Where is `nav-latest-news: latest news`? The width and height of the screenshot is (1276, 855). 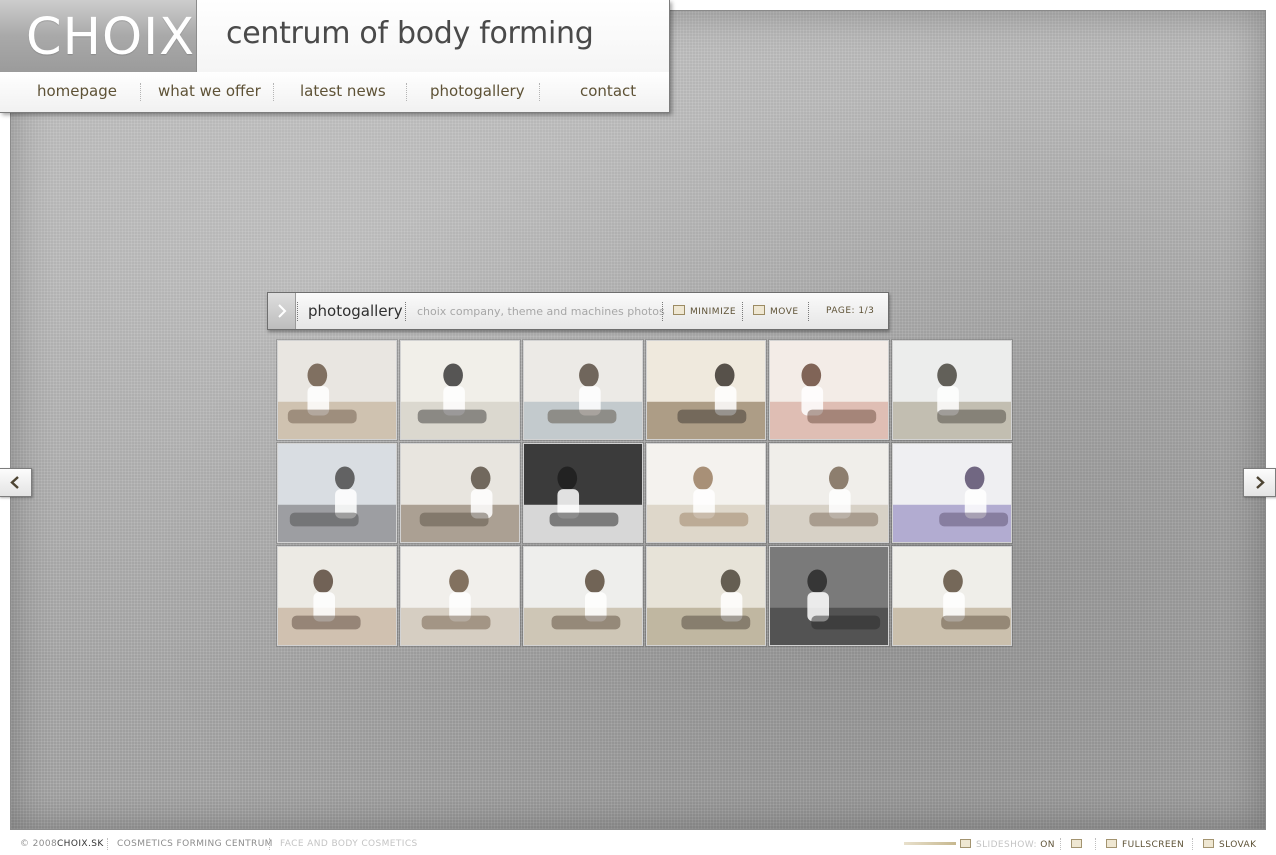
nav-latest-news: latest news is located at coordinates (343, 91).